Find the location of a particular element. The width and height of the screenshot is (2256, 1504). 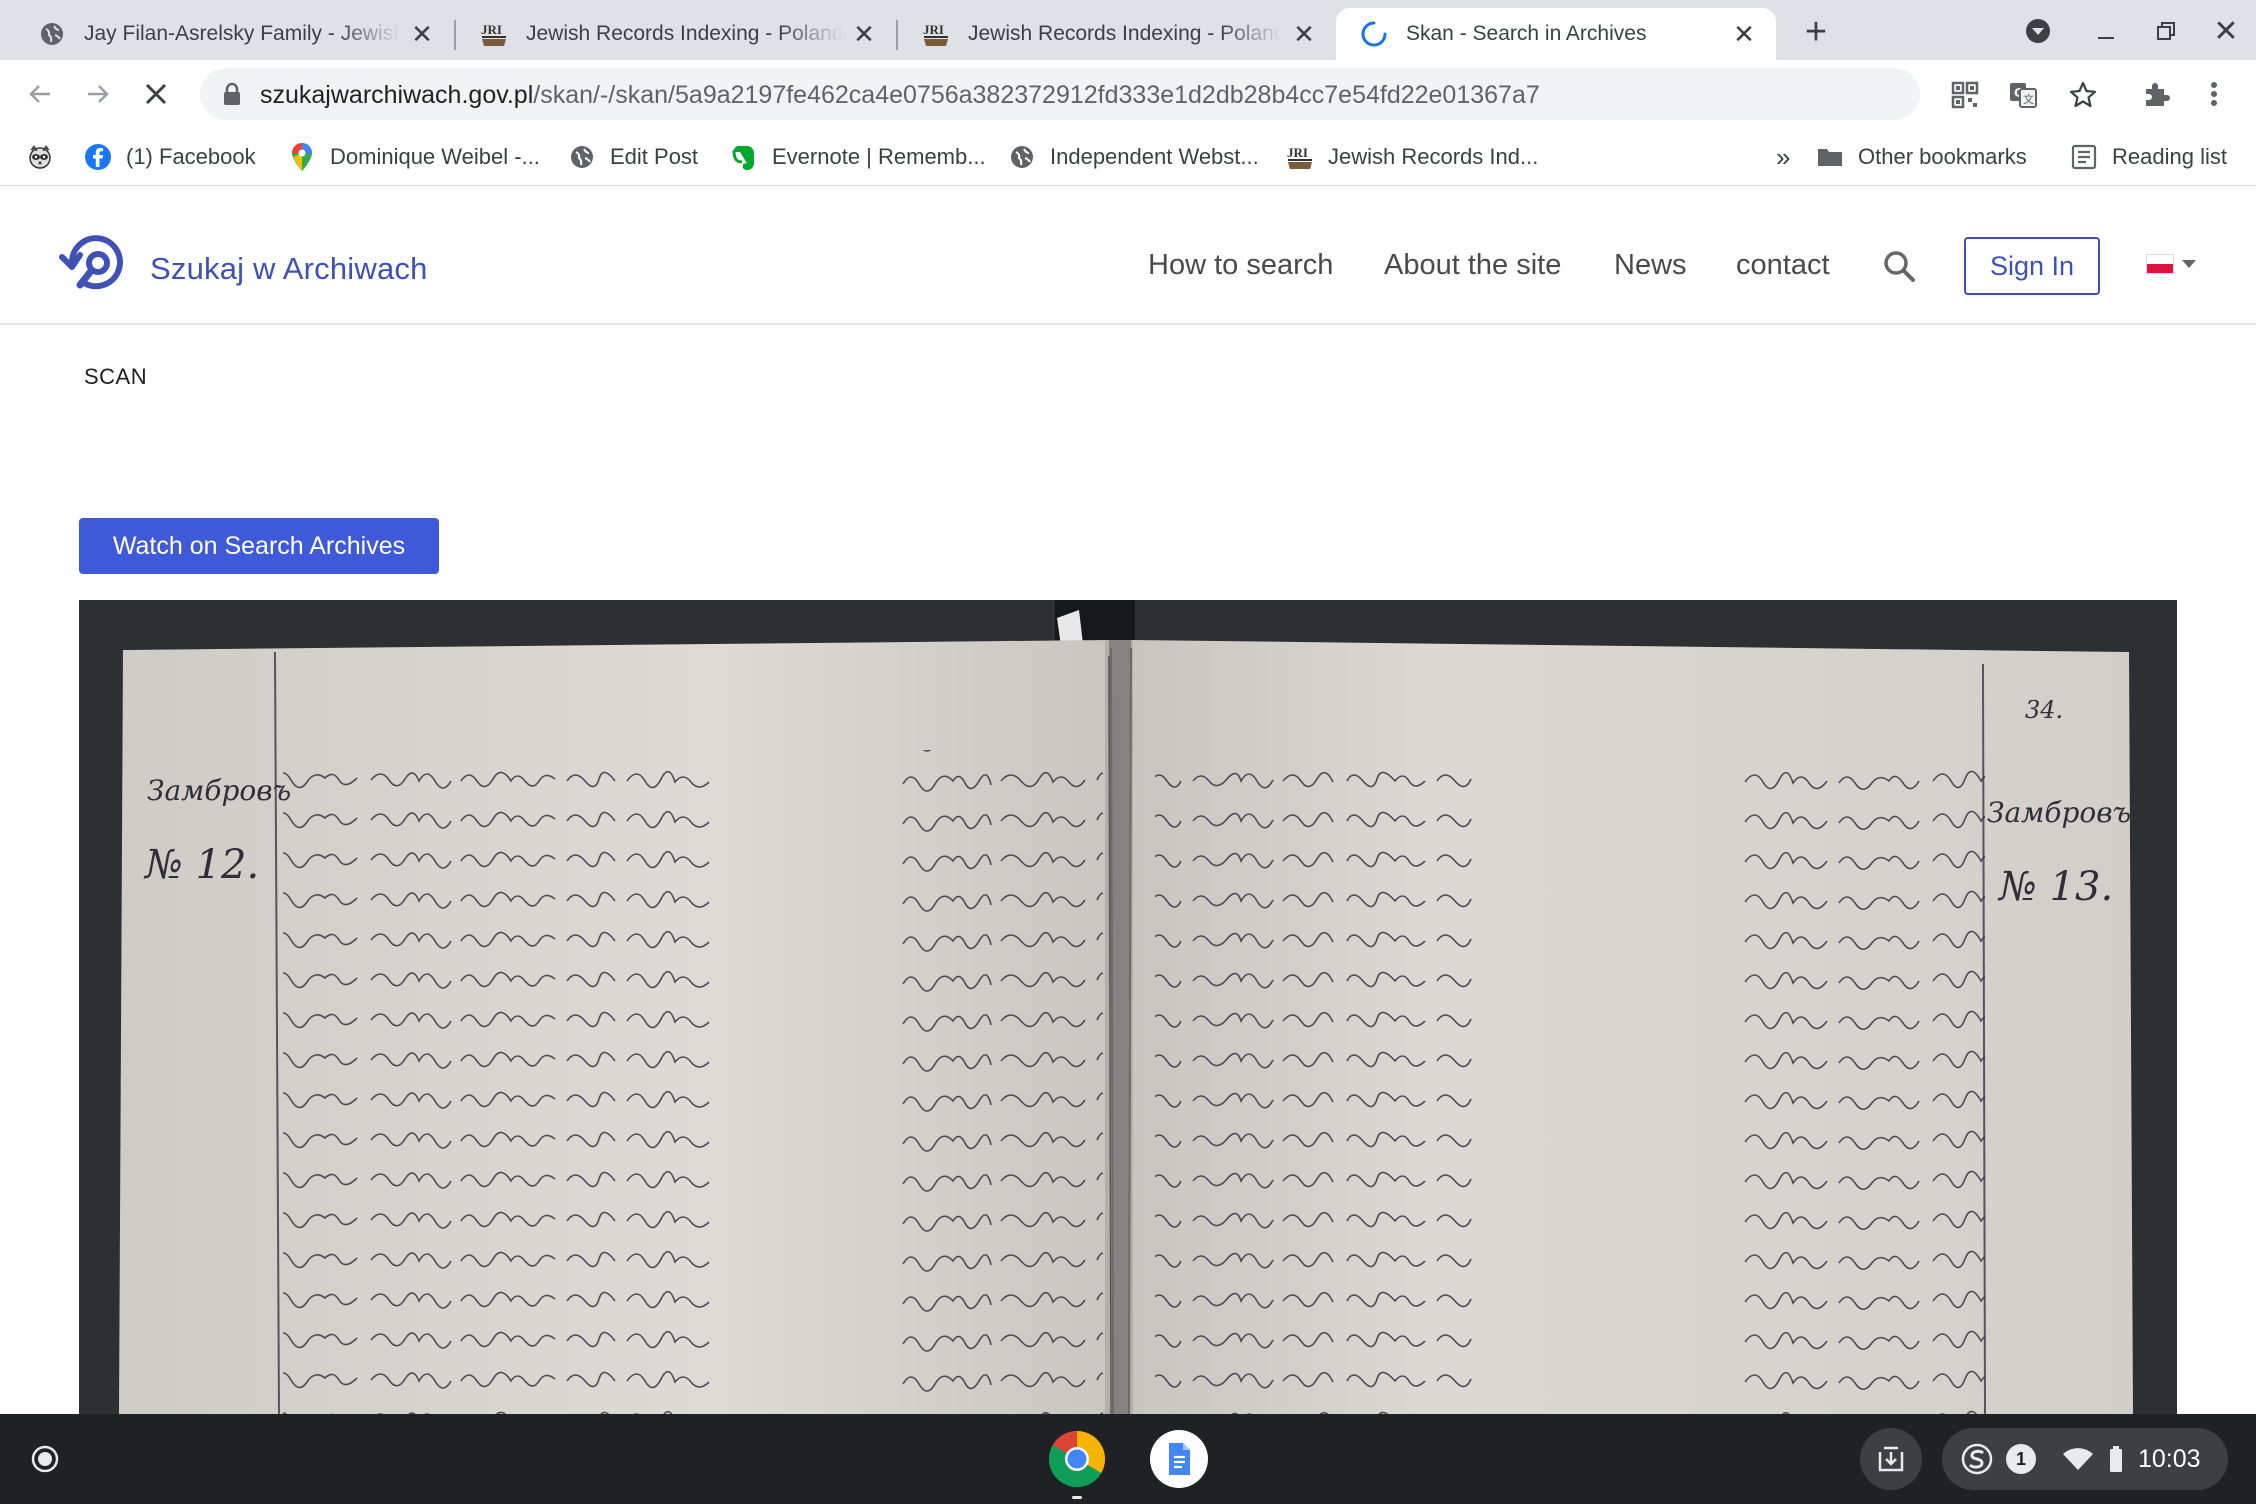

back-arrow-icon is located at coordinates (40, 94).